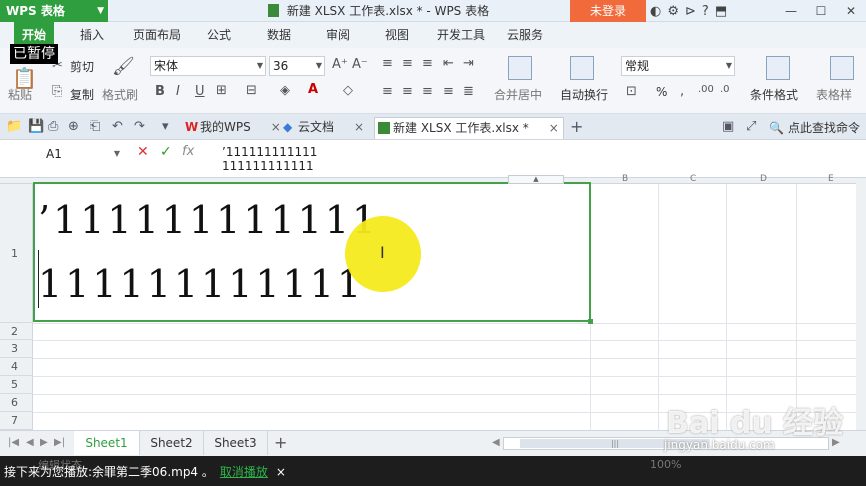  What do you see at coordinates (16, 349) in the screenshot?
I see `row-header-3: 3` at bounding box center [16, 349].